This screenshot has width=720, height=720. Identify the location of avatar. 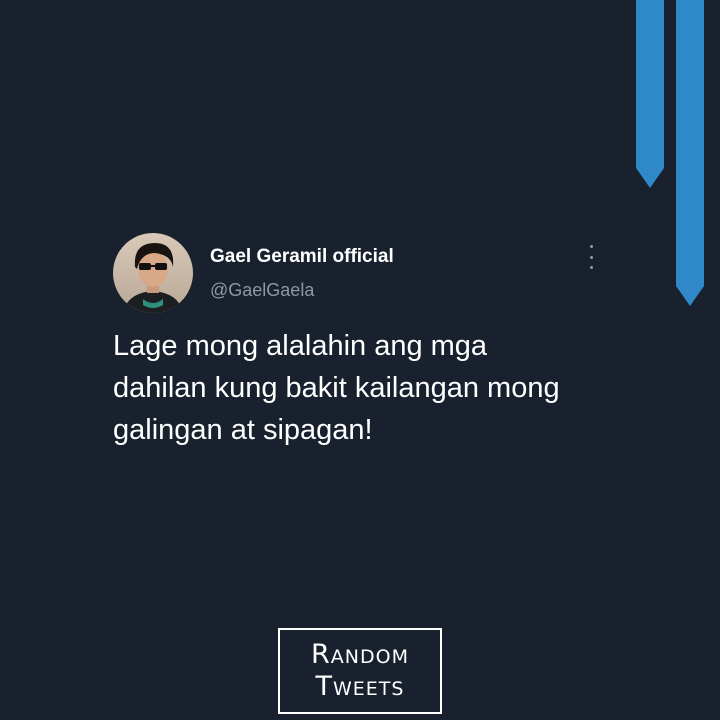
(153, 273).